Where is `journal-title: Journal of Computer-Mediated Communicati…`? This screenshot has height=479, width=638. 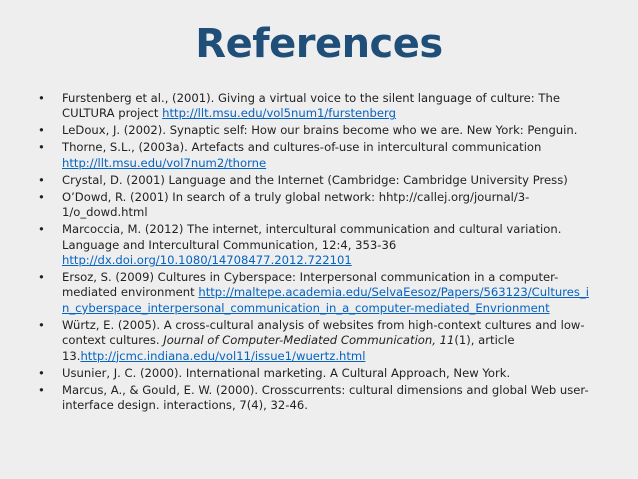
journal-title: Journal of Computer-Mediated Communicati… is located at coordinates (309, 340).